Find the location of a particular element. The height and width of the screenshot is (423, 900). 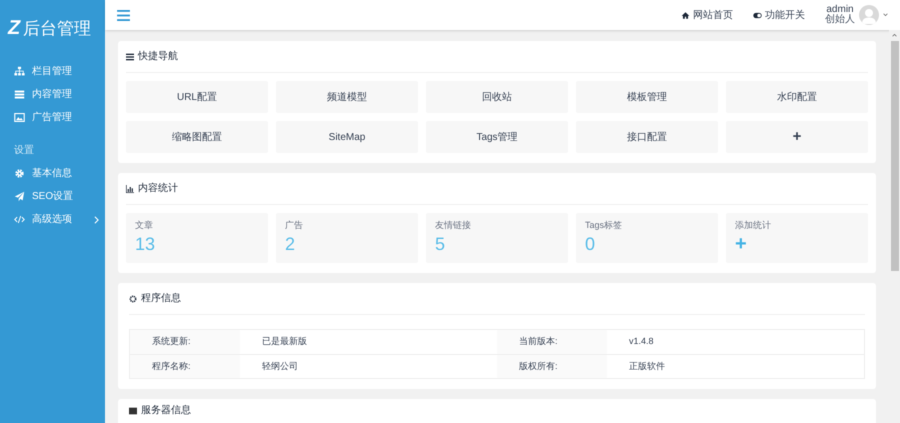

sitemap-icon is located at coordinates (19, 71).